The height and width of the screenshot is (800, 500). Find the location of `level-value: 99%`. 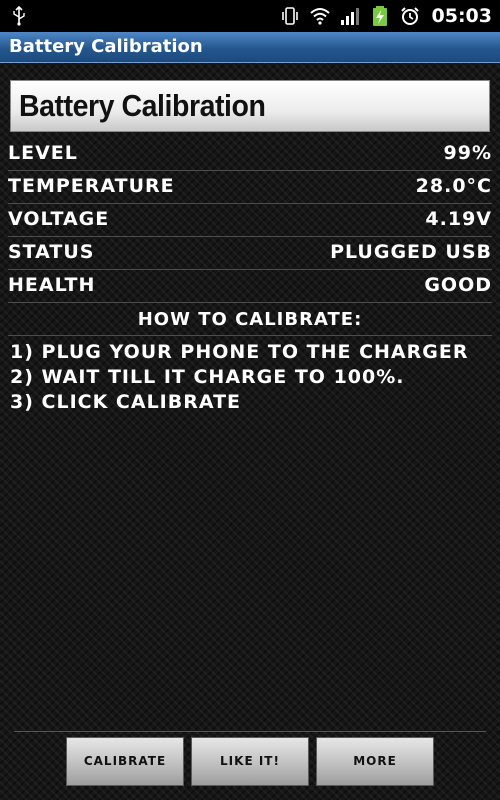

level-value: 99% is located at coordinates (467, 153).